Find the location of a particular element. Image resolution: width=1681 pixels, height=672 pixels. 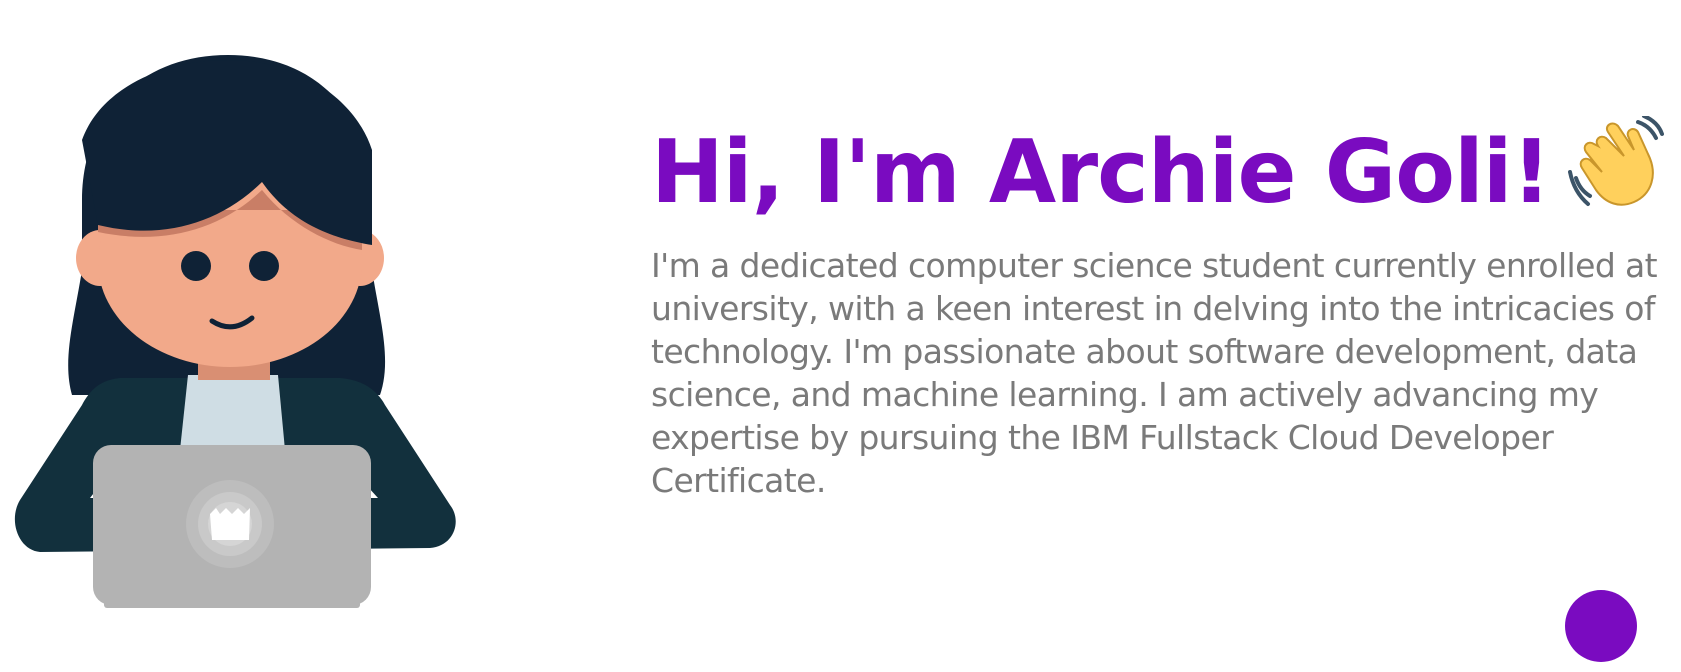

laptop-base is located at coordinates (232, 604).